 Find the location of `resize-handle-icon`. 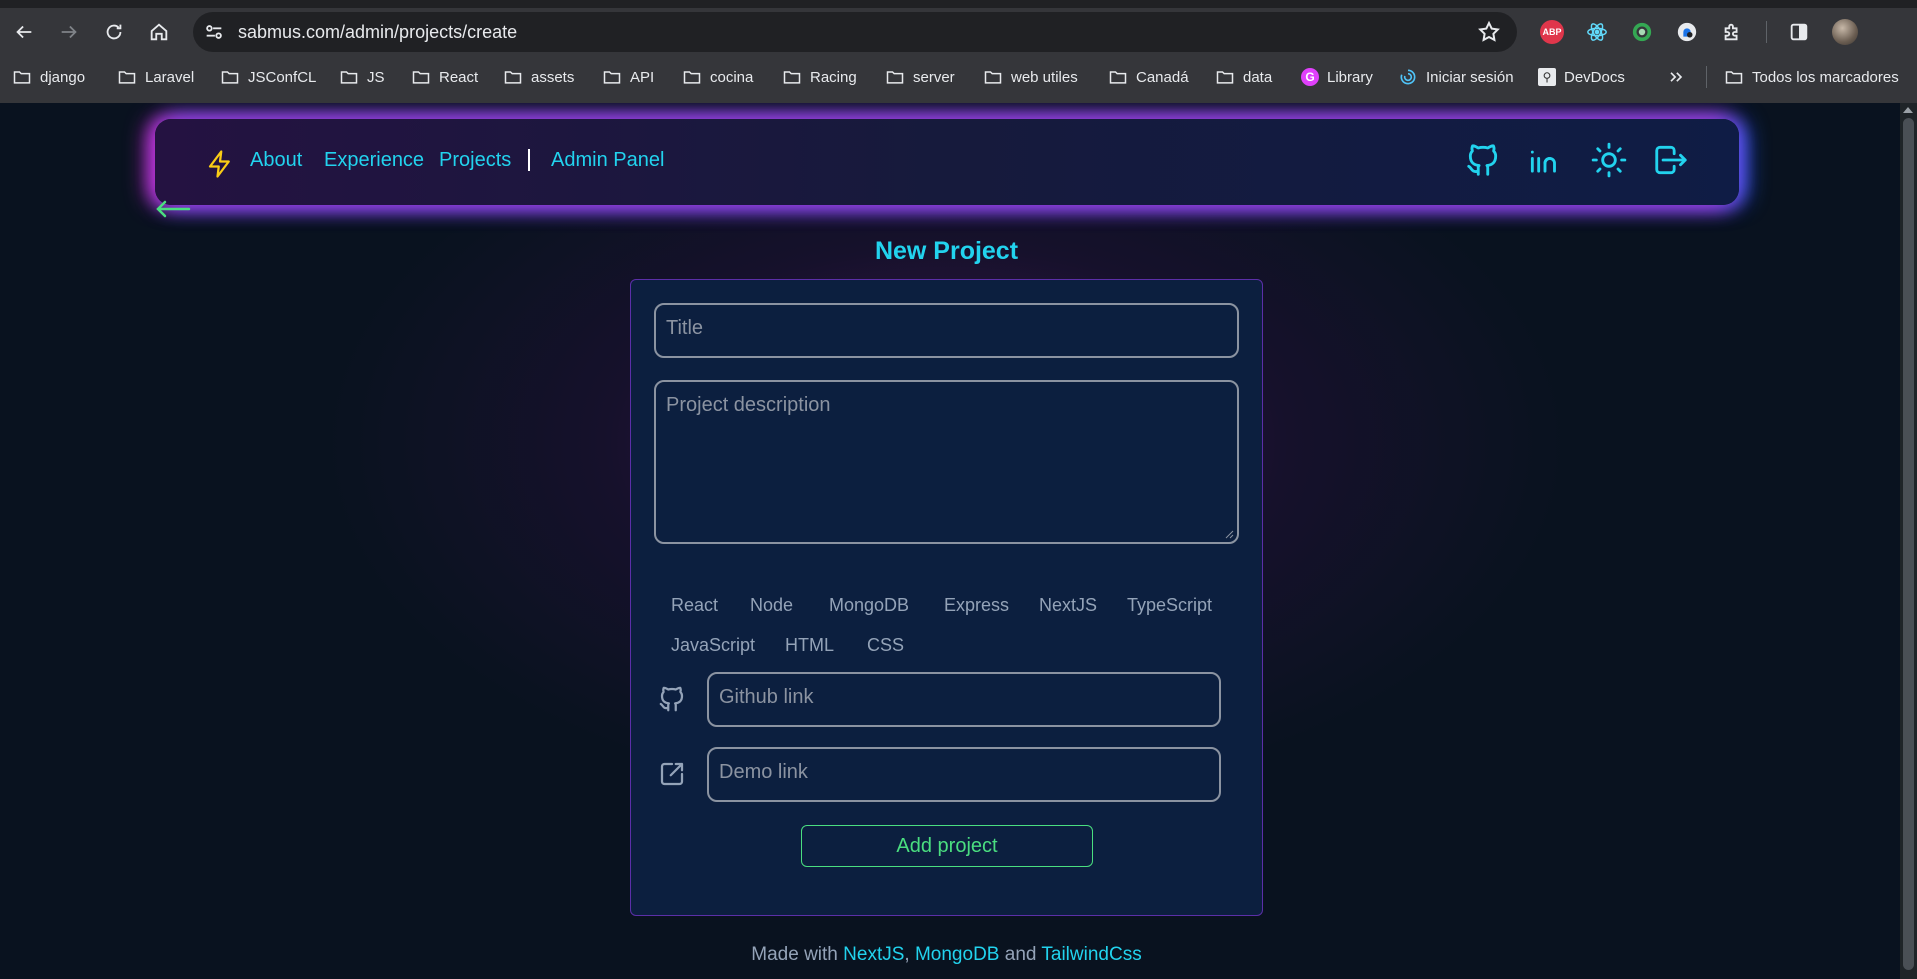

resize-handle-icon is located at coordinates (1229, 534).